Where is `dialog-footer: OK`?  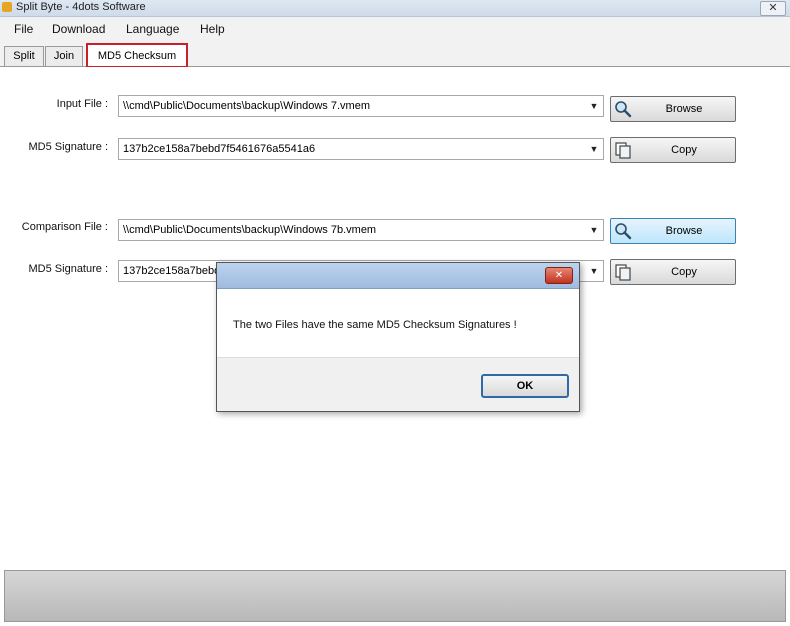 dialog-footer: OK is located at coordinates (398, 384).